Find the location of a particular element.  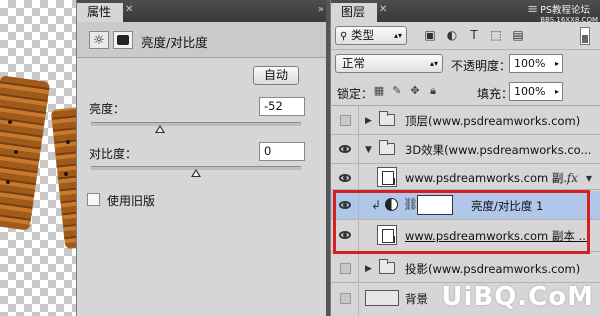

layer-name: 投影(www.psdreamworks.com) is located at coordinates (493, 269).